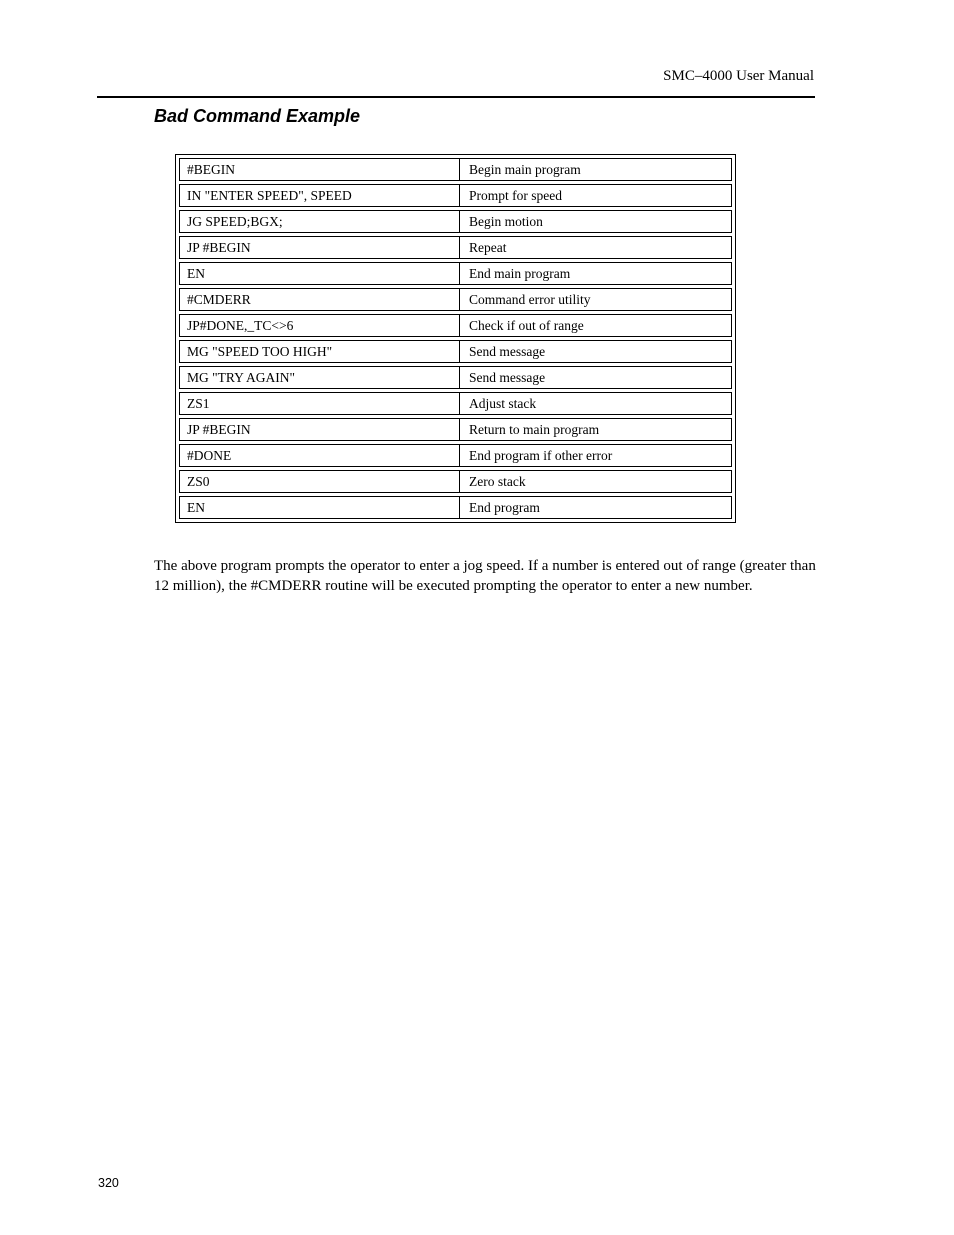 Image resolution: width=954 pixels, height=1235 pixels. I want to click on command-cell: JP#DONE,_TC<>6, so click(319, 325).